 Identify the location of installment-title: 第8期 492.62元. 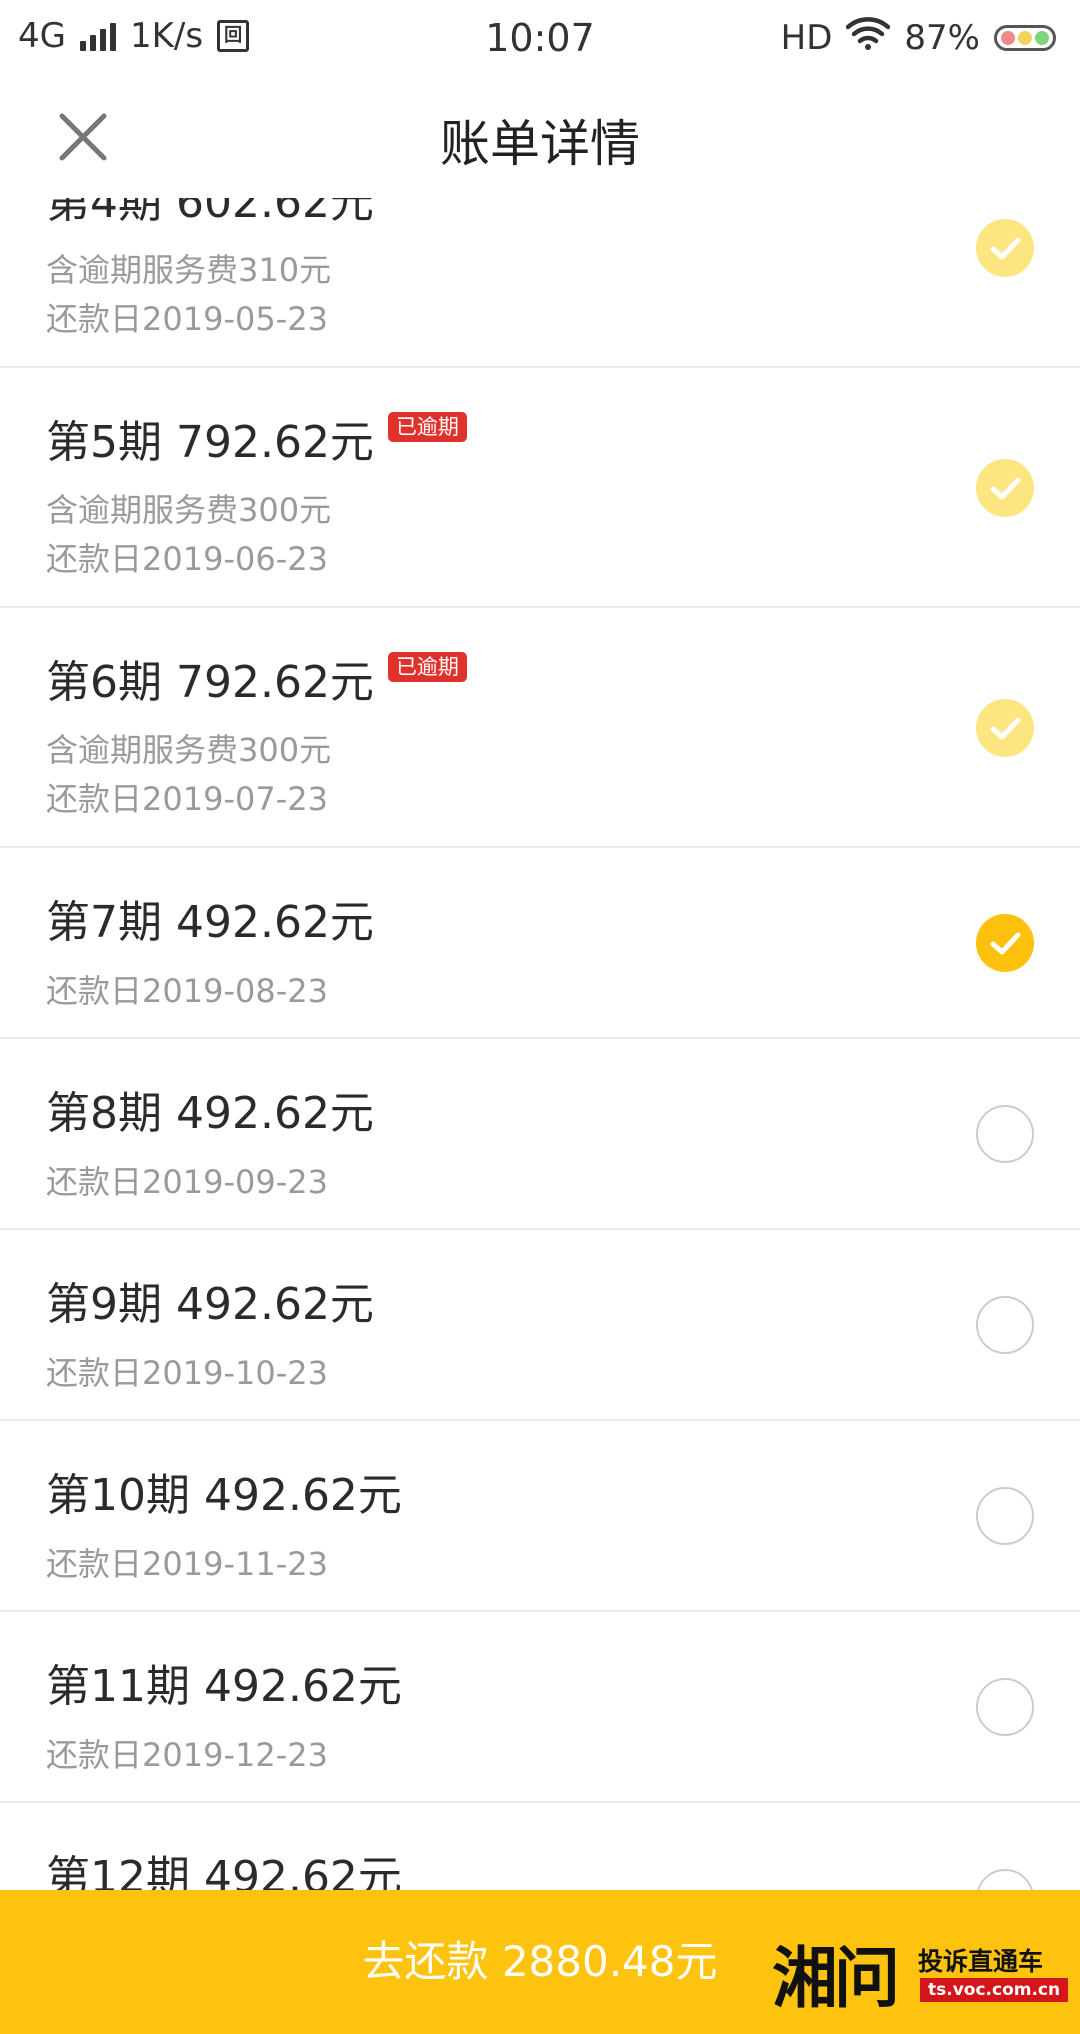
(210, 1109).